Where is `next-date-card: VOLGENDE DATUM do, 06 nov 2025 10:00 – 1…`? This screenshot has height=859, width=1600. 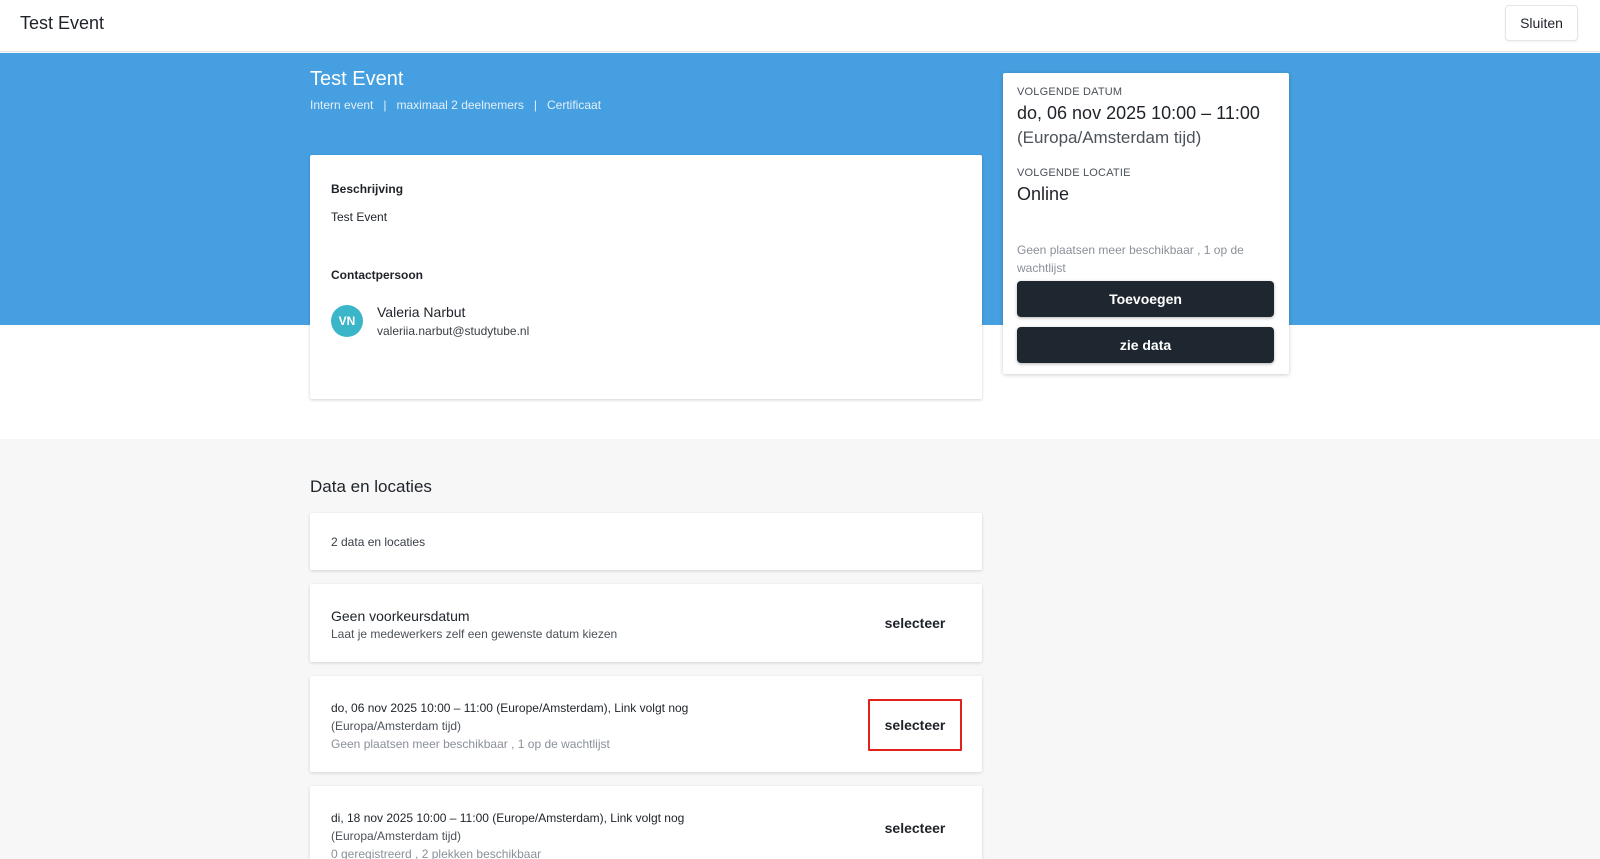
next-date-card: VOLGENDE DATUM do, 06 nov 2025 10:00 – 1… is located at coordinates (1146, 223).